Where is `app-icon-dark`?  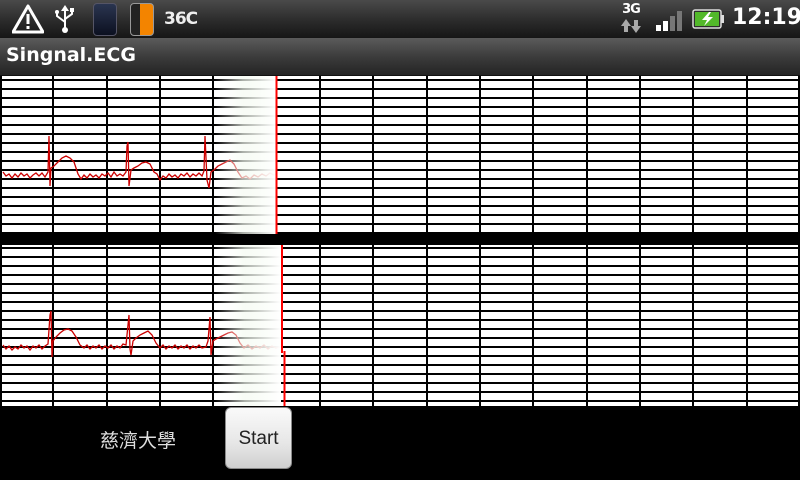 app-icon-dark is located at coordinates (105, 19).